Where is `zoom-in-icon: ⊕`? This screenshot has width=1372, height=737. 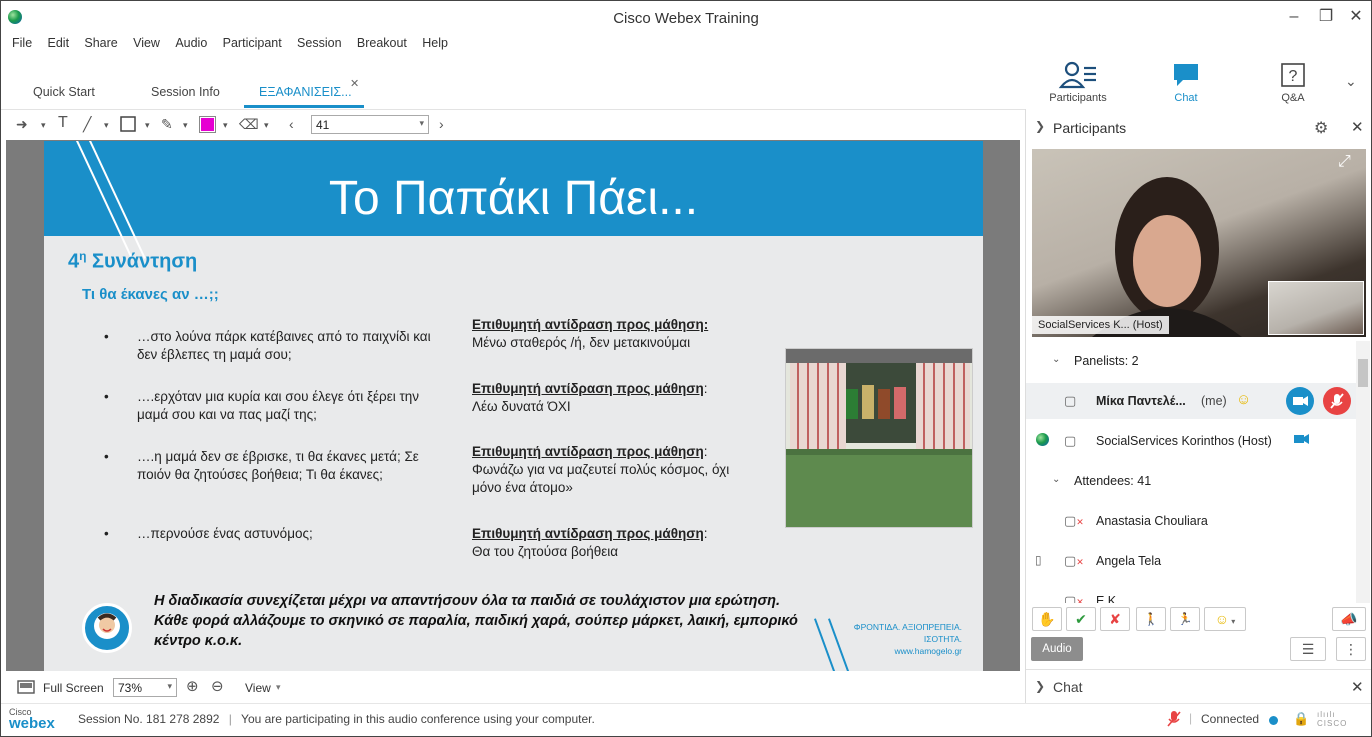
zoom-in-icon: ⊕ is located at coordinates (192, 686).